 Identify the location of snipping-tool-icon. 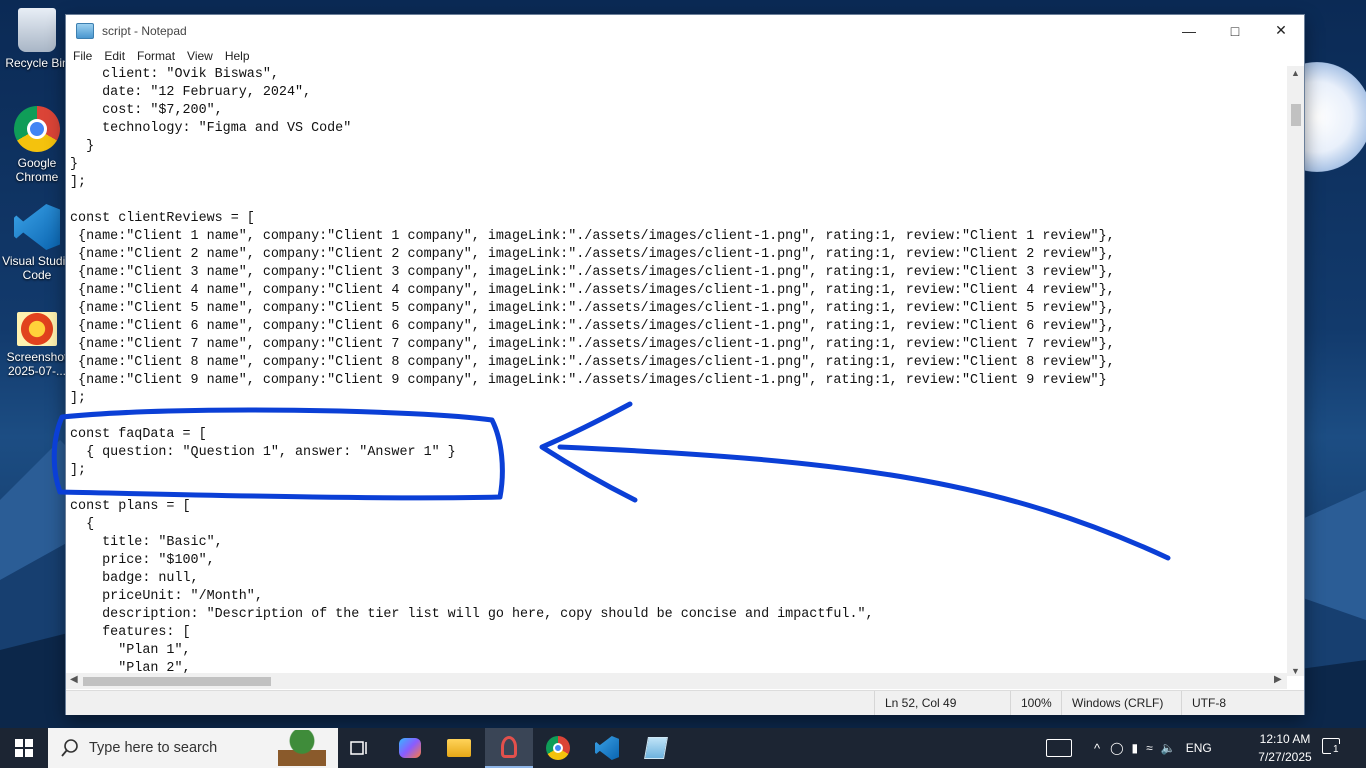
(509, 747).